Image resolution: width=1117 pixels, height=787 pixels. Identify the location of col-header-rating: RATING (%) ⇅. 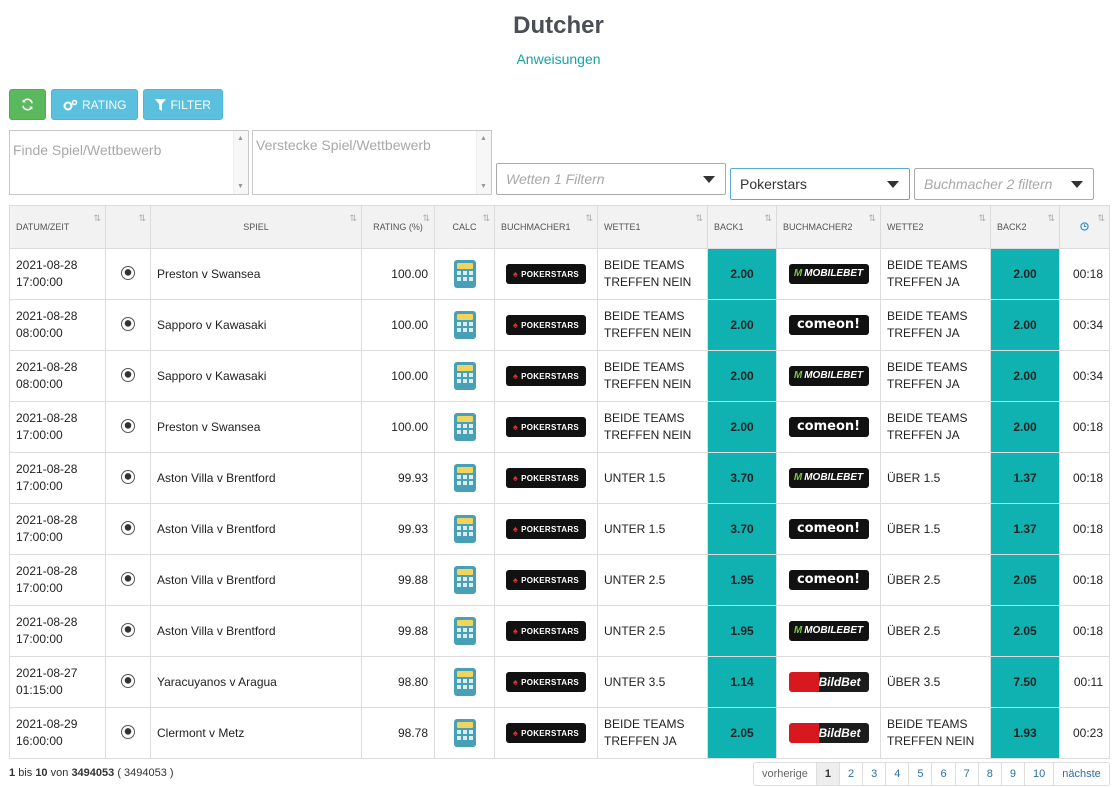
(398, 227).